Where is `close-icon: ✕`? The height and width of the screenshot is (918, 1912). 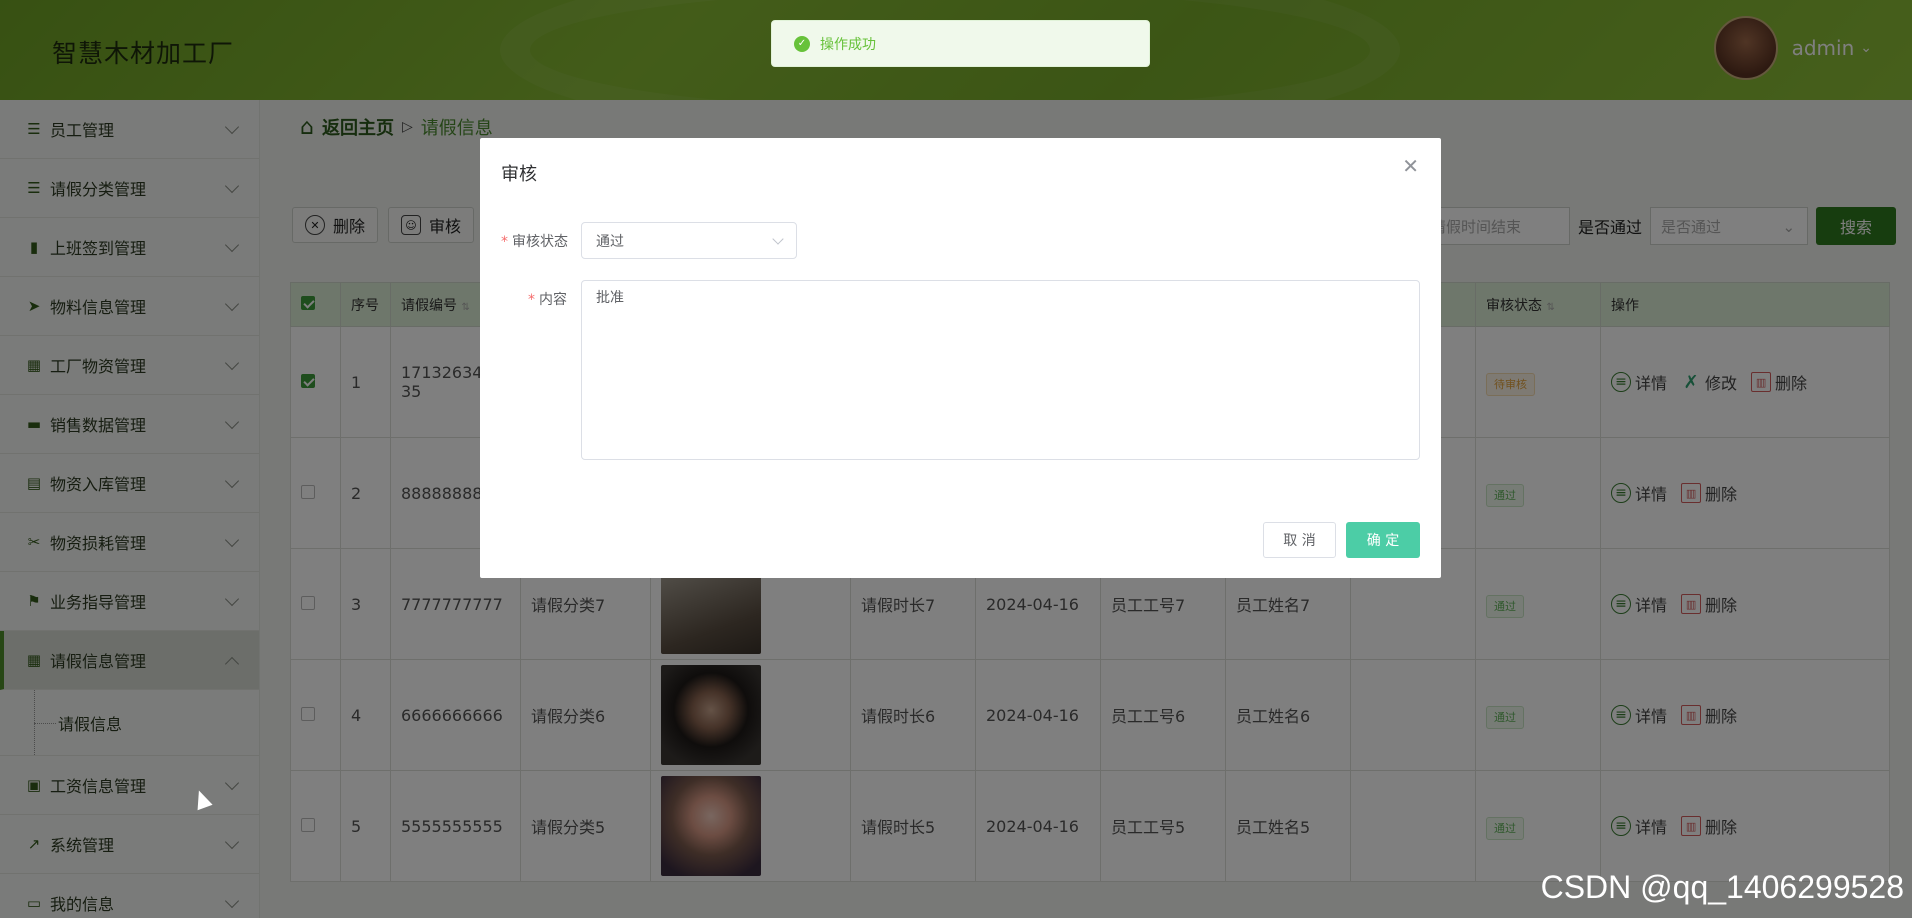 close-icon: ✕ is located at coordinates (1410, 166).